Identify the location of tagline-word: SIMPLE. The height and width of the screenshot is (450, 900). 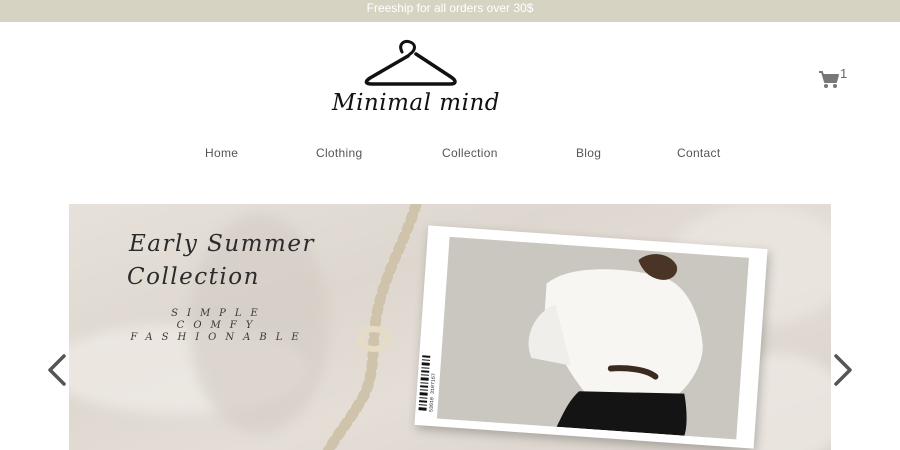
(219, 313).